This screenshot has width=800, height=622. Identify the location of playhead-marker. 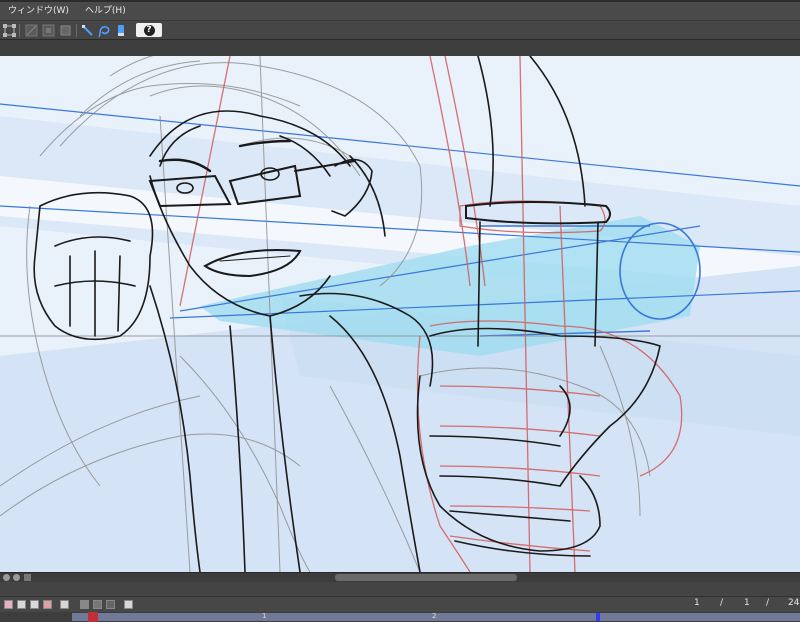
(93, 617).